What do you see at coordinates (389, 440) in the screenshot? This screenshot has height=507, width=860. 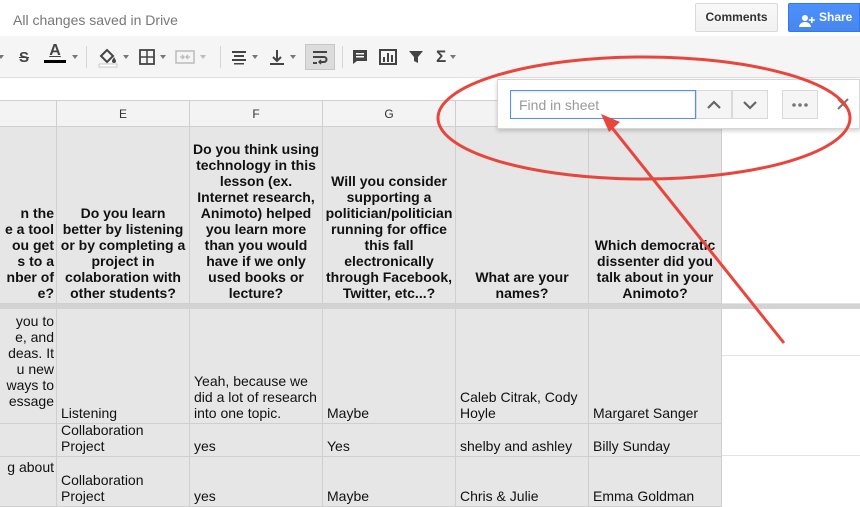 I see `table-cell: Yes` at bounding box center [389, 440].